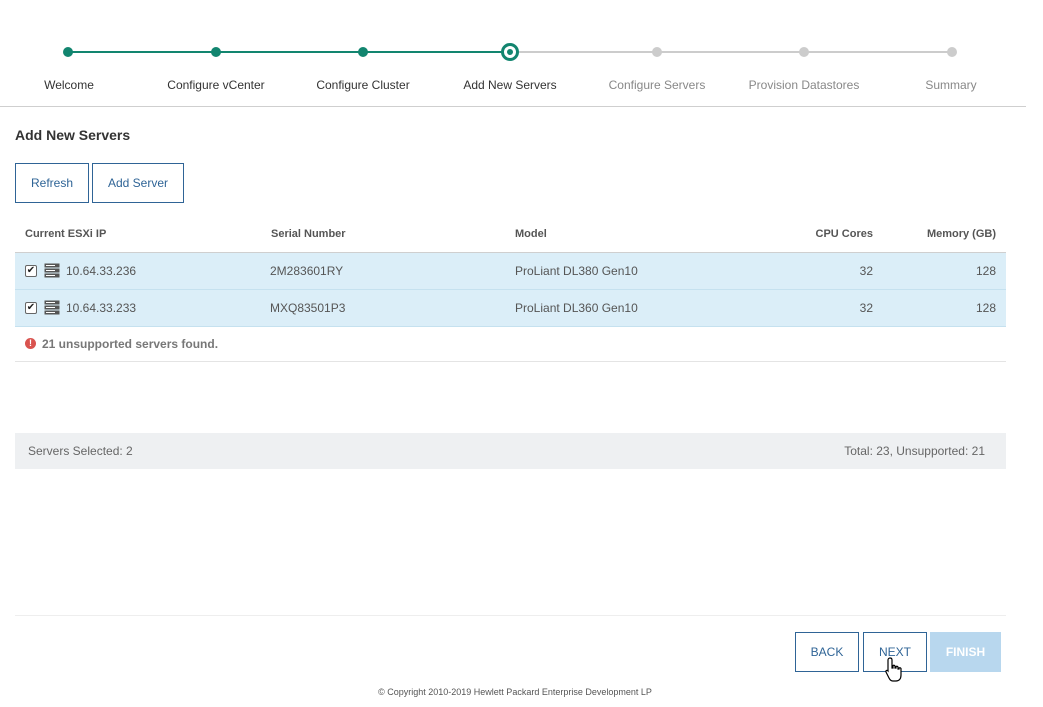  What do you see at coordinates (138, 183) in the screenshot?
I see `add-server-button: Add Server` at bounding box center [138, 183].